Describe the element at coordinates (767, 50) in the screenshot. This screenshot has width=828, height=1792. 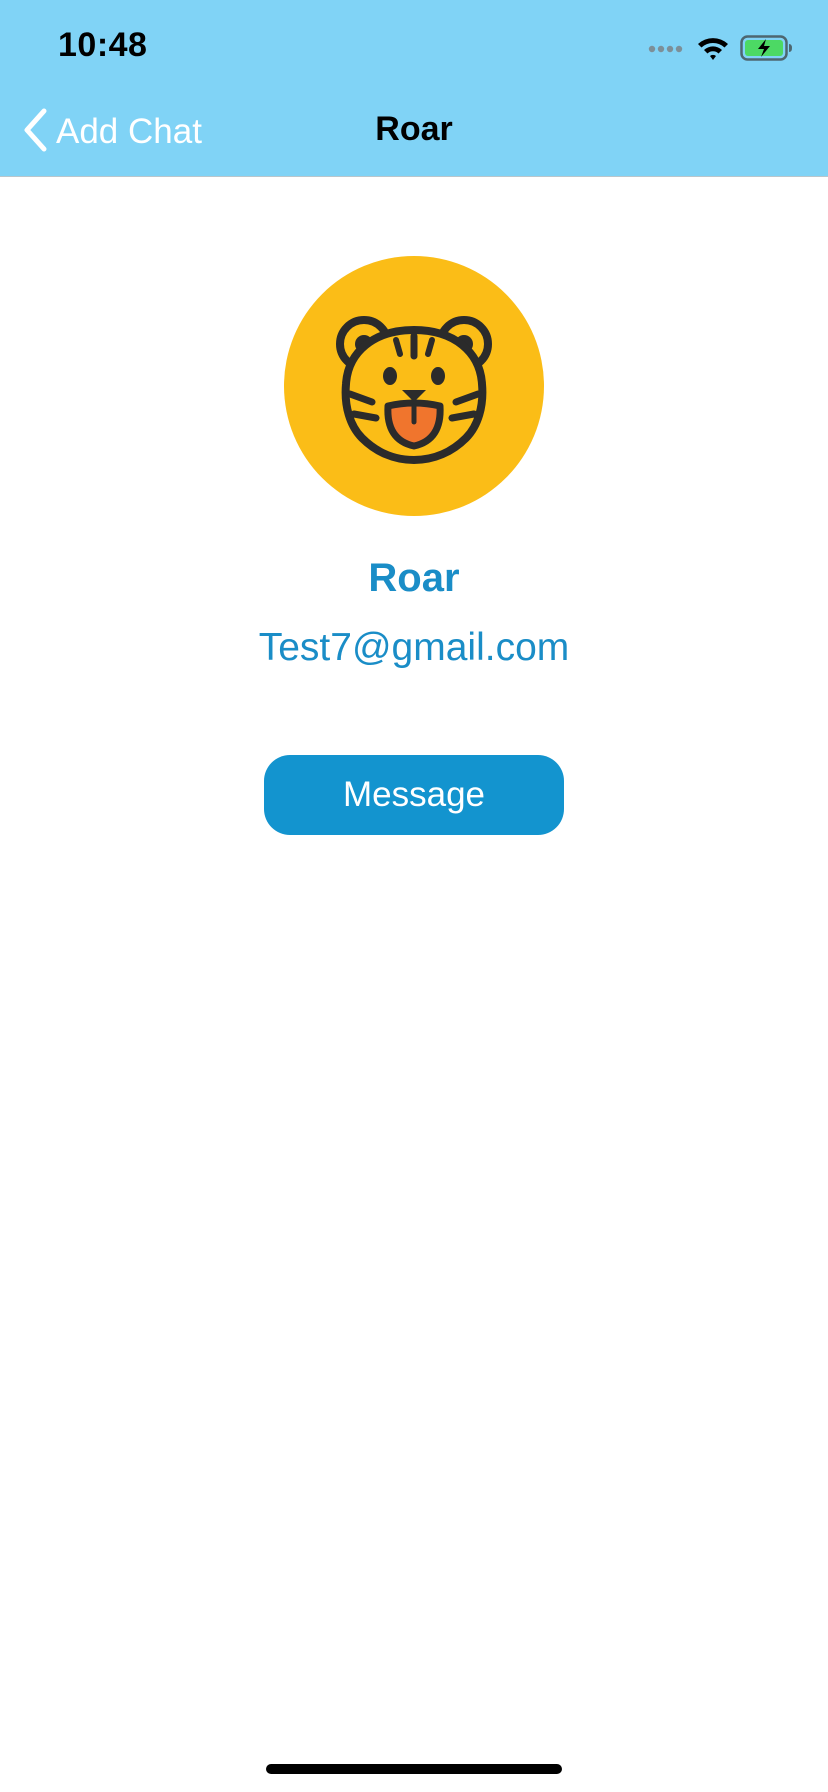
I see `battery-charging-icon` at that location.